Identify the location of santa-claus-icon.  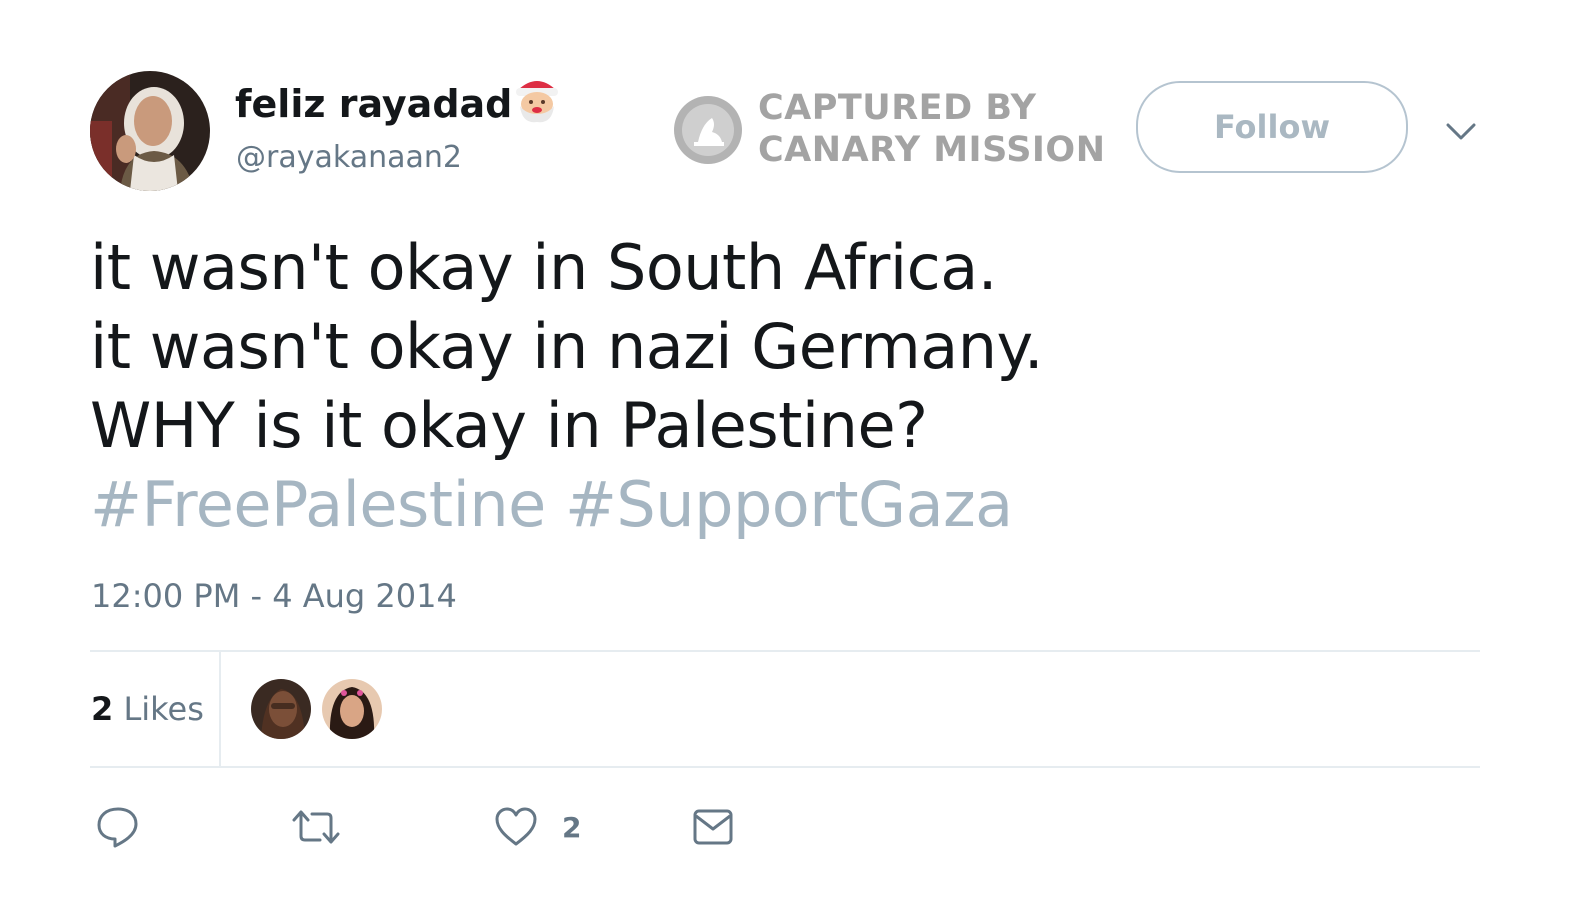
(537, 97).